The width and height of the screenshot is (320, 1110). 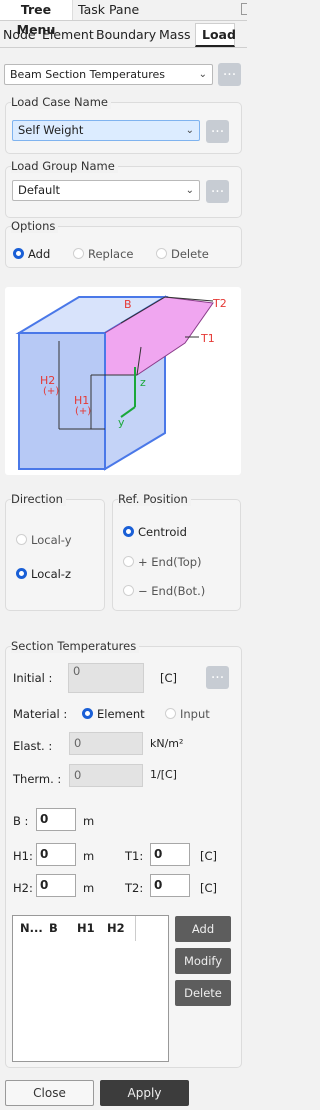 What do you see at coordinates (123, 47) in the screenshot?
I see `subtab-divider` at bounding box center [123, 47].